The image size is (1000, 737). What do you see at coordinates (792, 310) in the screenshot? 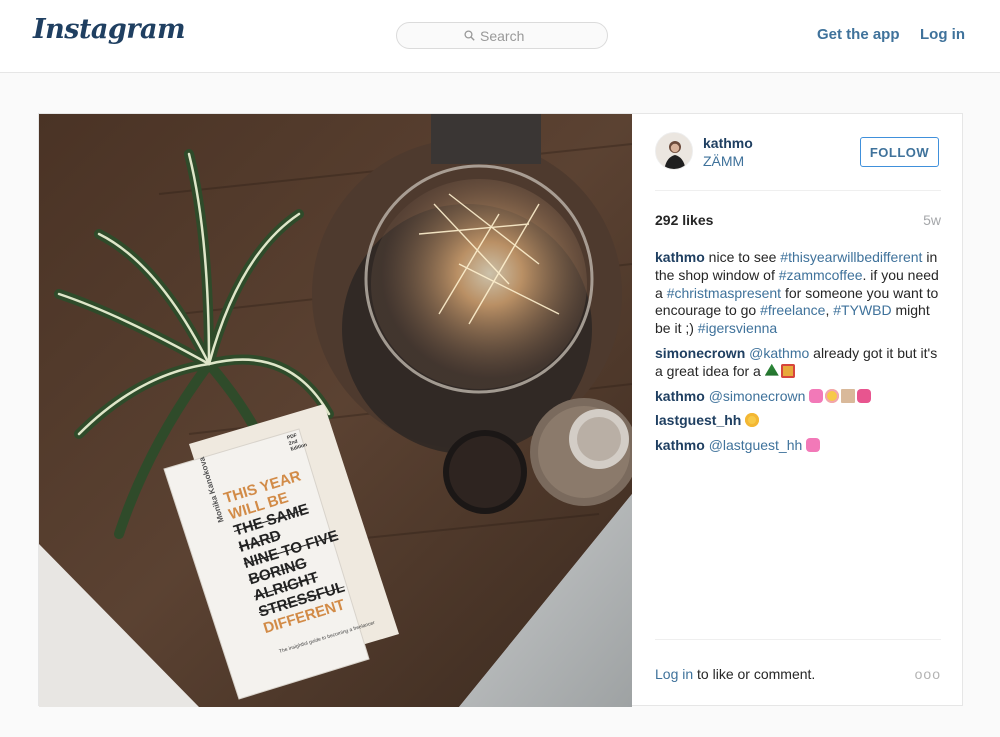
I see `hashtag-link: #freelance` at bounding box center [792, 310].